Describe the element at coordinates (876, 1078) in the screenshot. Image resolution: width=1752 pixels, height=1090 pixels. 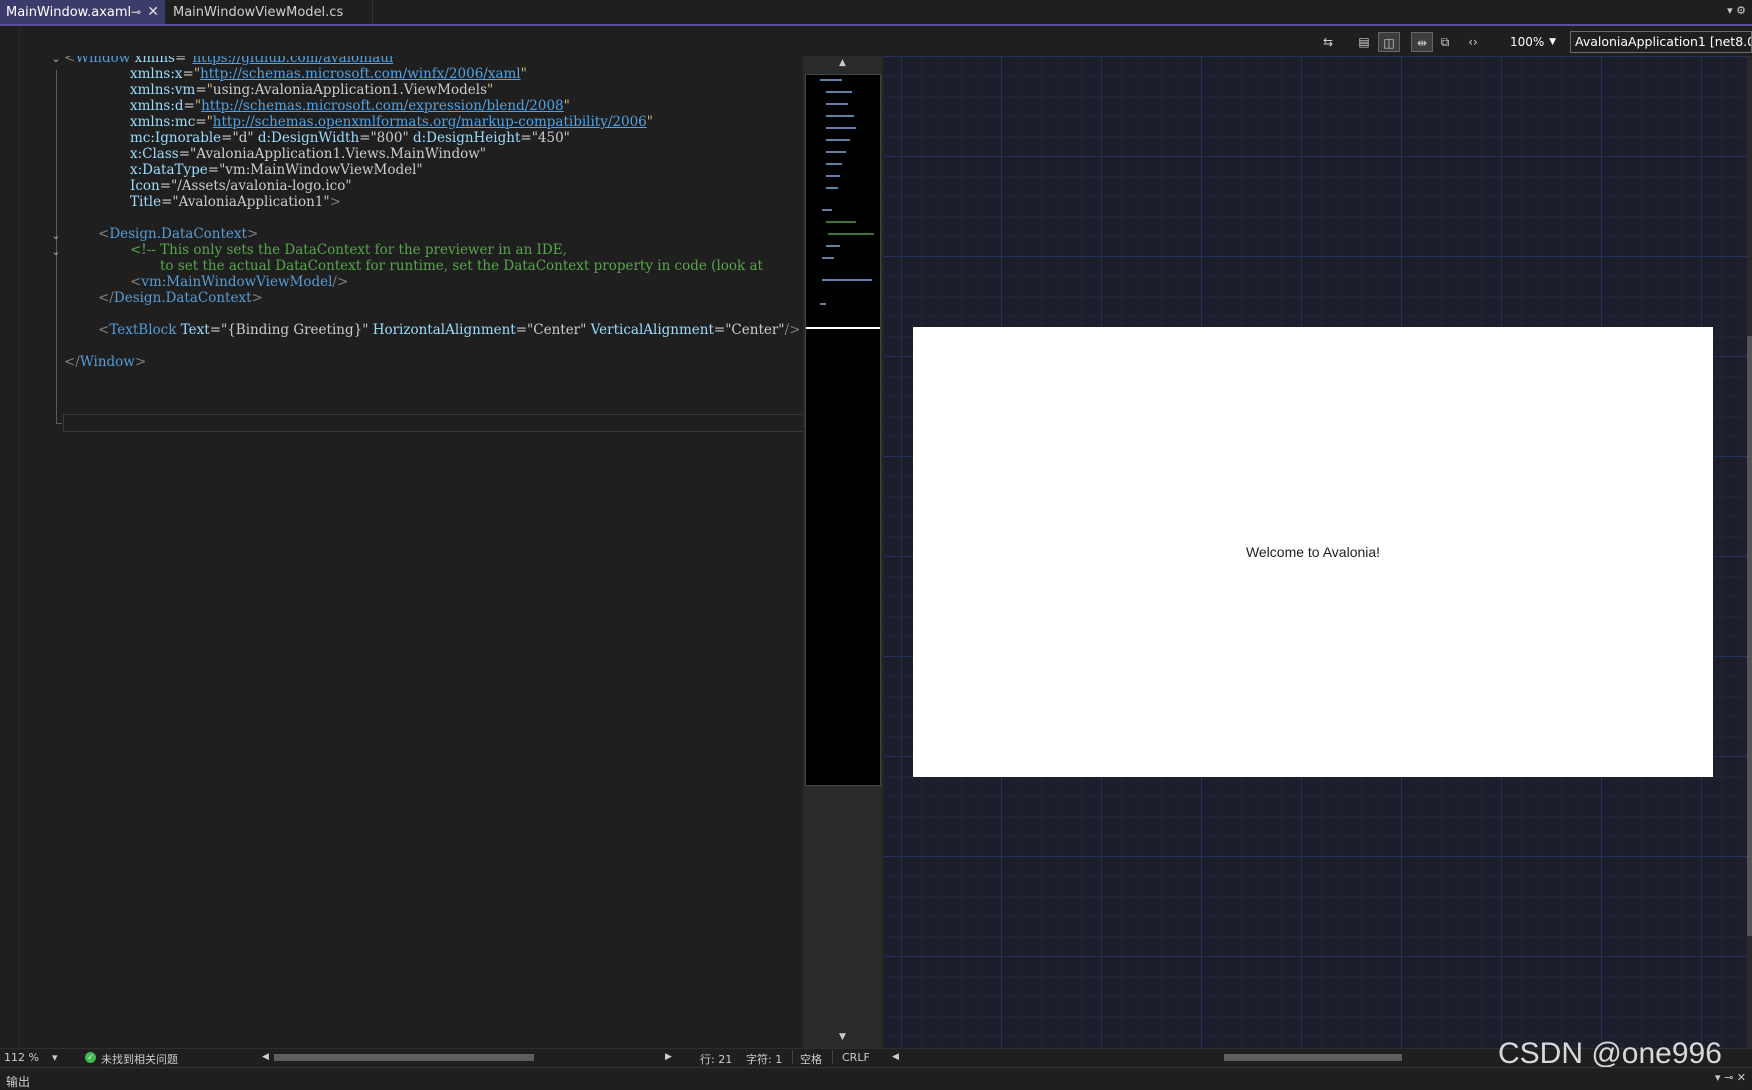
I see `output-panel-header: 输出 ▾ ⊸ ✕` at that location.